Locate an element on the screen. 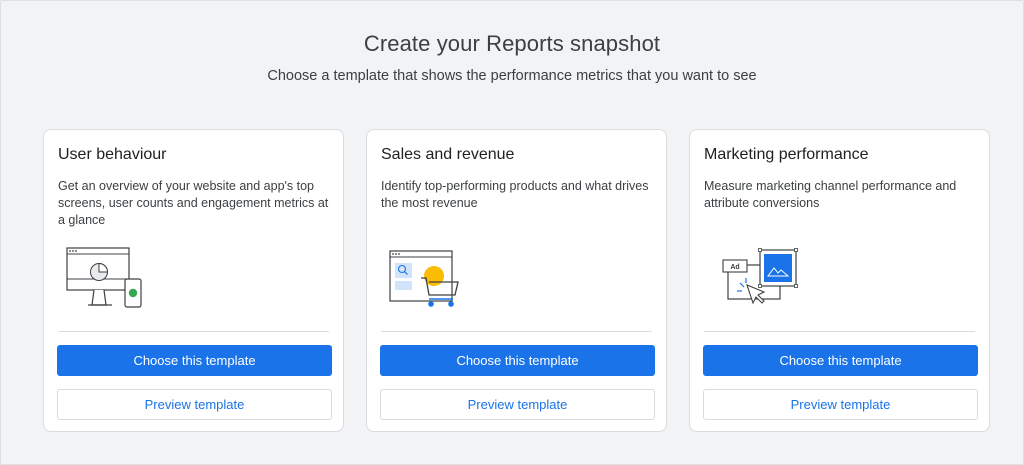  page-title: Create your Reports snapshot is located at coordinates (512, 43).